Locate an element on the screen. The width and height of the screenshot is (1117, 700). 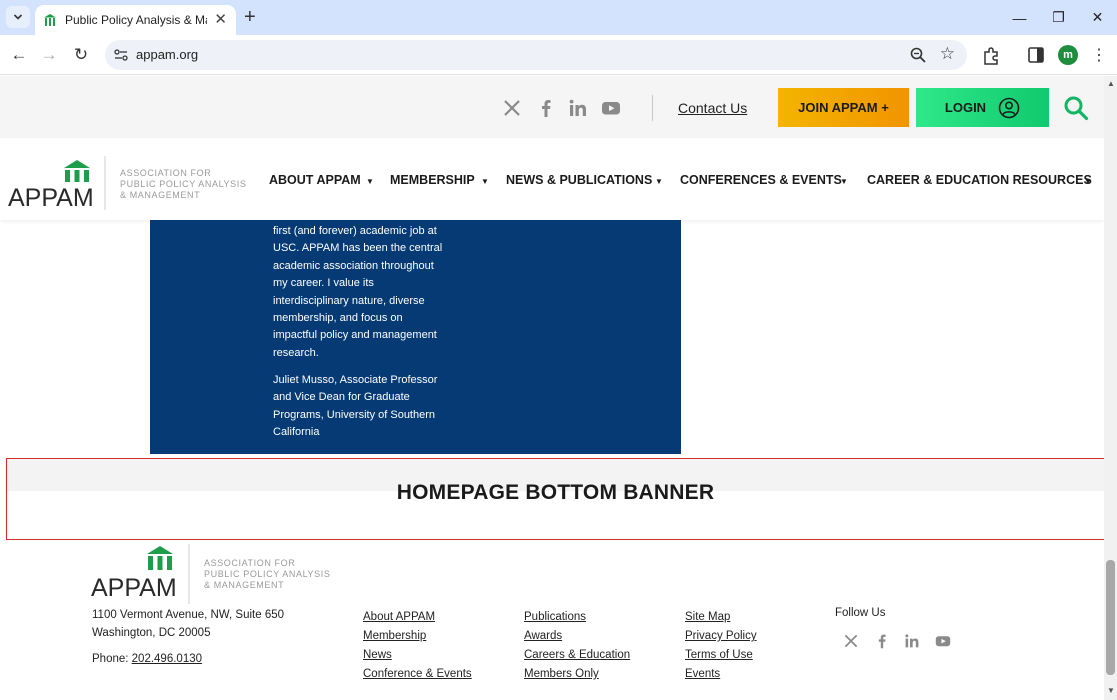
search-icon is located at coordinates (1076, 108).